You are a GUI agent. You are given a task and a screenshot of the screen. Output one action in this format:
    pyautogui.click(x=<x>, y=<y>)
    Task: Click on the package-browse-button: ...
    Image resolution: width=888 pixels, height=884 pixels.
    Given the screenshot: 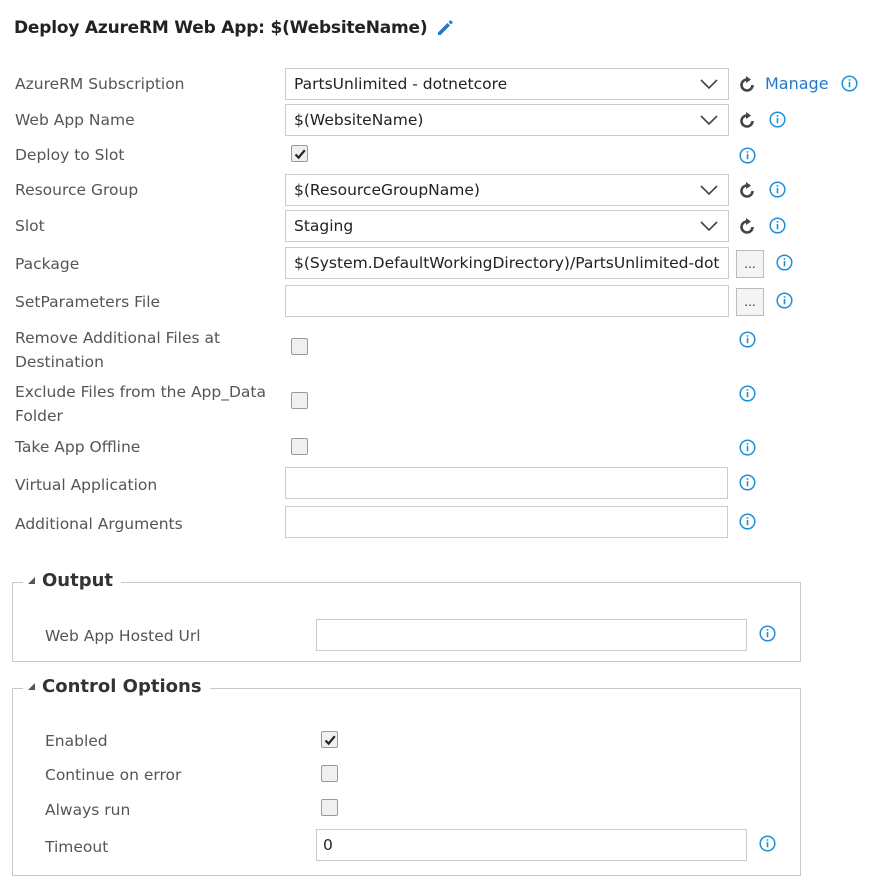 What is the action you would take?
    pyautogui.click(x=750, y=264)
    